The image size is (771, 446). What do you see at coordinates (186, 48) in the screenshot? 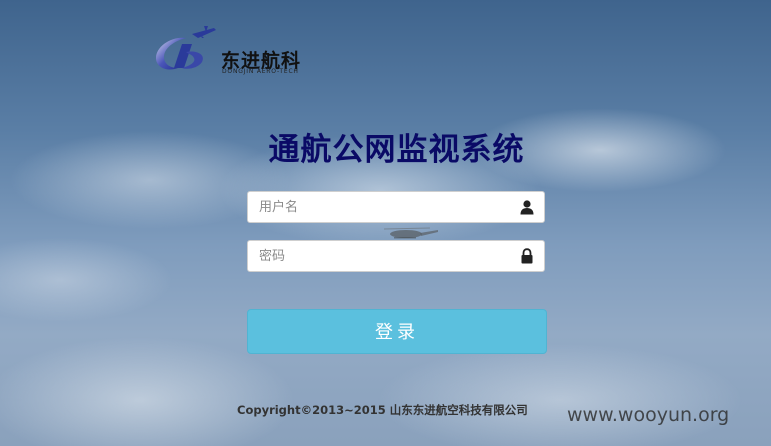
I see `logo-emblem-icon` at bounding box center [186, 48].